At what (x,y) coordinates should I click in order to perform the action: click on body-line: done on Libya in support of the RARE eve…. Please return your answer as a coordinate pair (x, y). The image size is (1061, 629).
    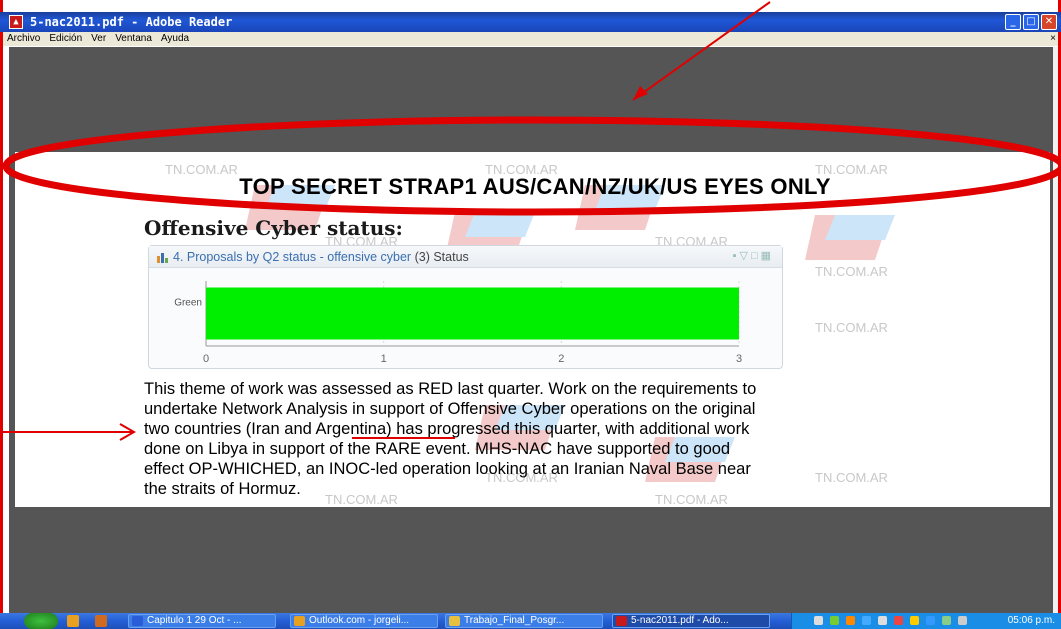
    Looking at the image, I should click on (437, 449).